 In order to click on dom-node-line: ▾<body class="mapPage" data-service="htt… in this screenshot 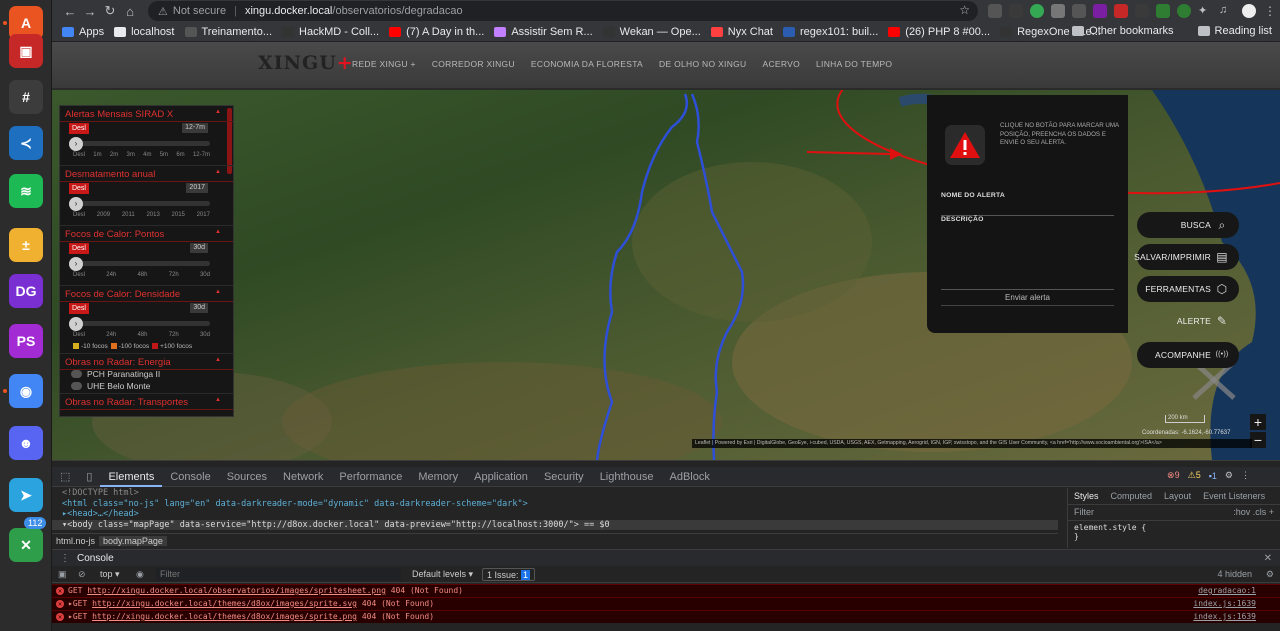, I will do `click(555, 524)`.